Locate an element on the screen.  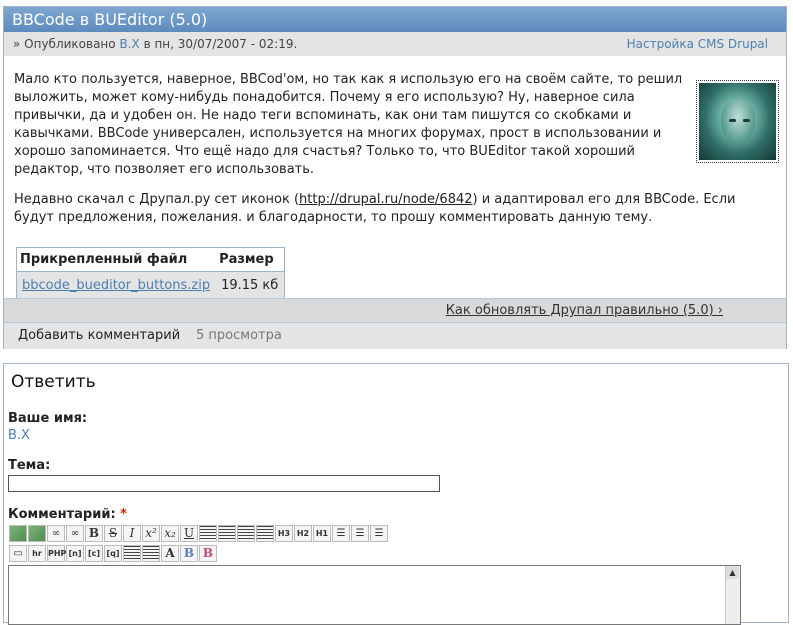
heading2-icon: H2 is located at coordinates (303, 533).